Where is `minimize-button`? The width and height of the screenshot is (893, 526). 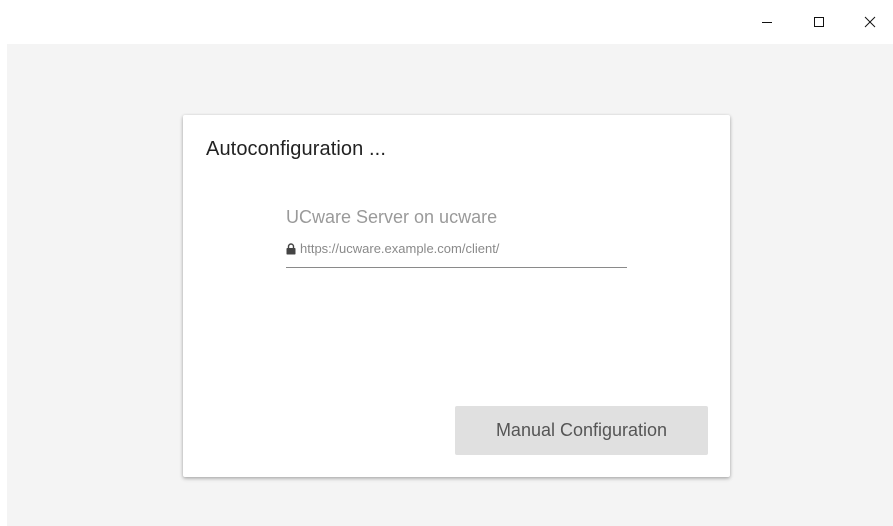
minimize-button is located at coordinates (767, 22).